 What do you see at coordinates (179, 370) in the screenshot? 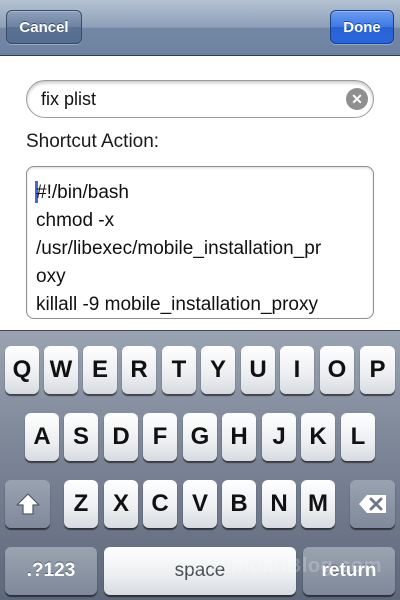
I see `key-t: T` at bounding box center [179, 370].